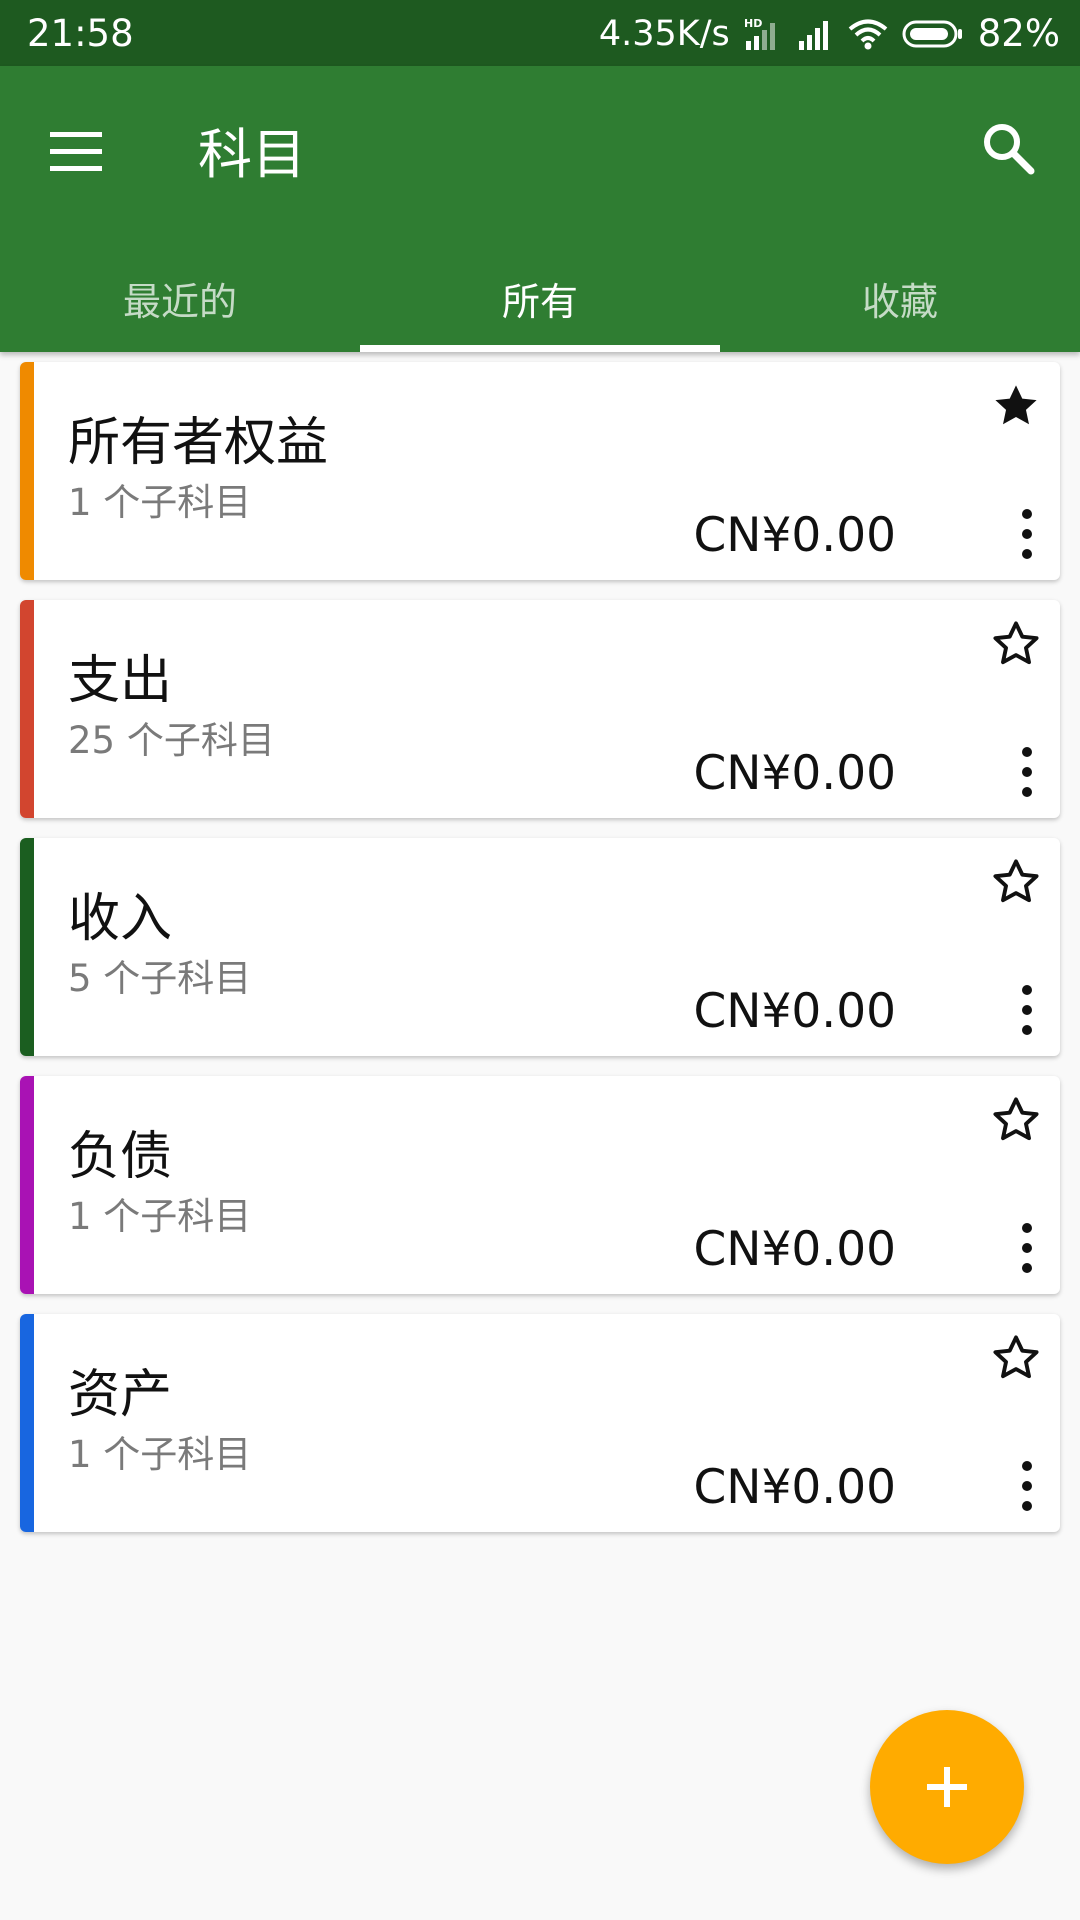 The width and height of the screenshot is (1080, 1920). I want to click on account-card: 支出 25 个子科目 CN¥0.00, so click(540, 709).